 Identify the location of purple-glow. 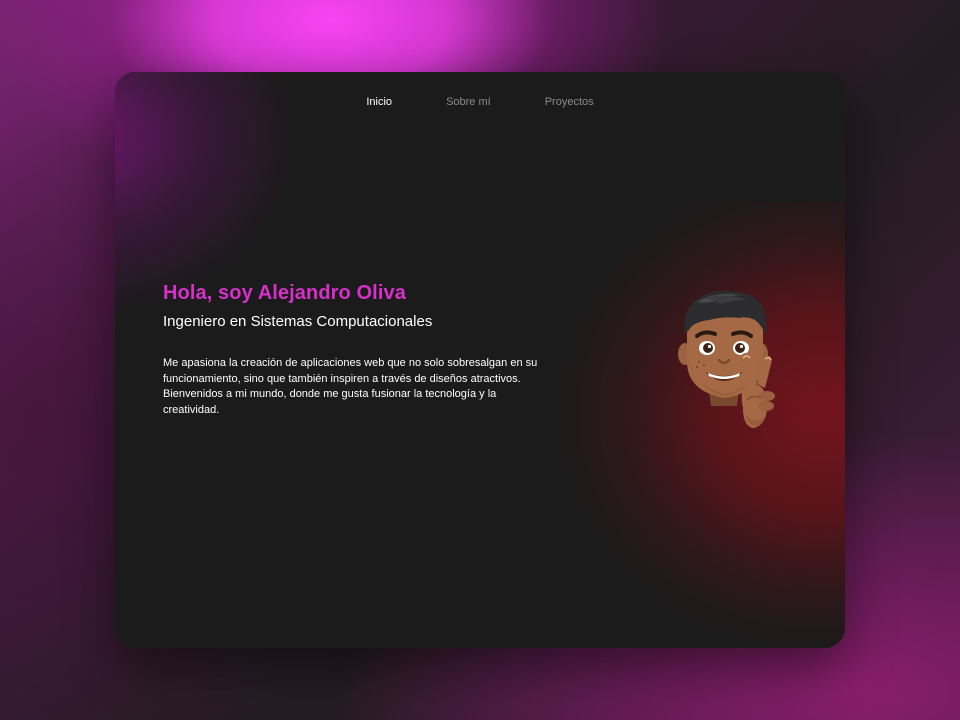
(205, 192).